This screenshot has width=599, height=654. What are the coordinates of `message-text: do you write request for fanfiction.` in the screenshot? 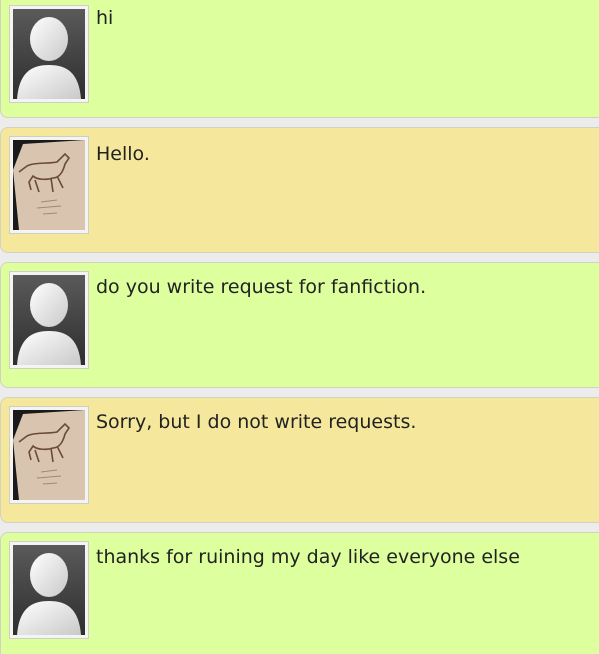 It's located at (261, 287).